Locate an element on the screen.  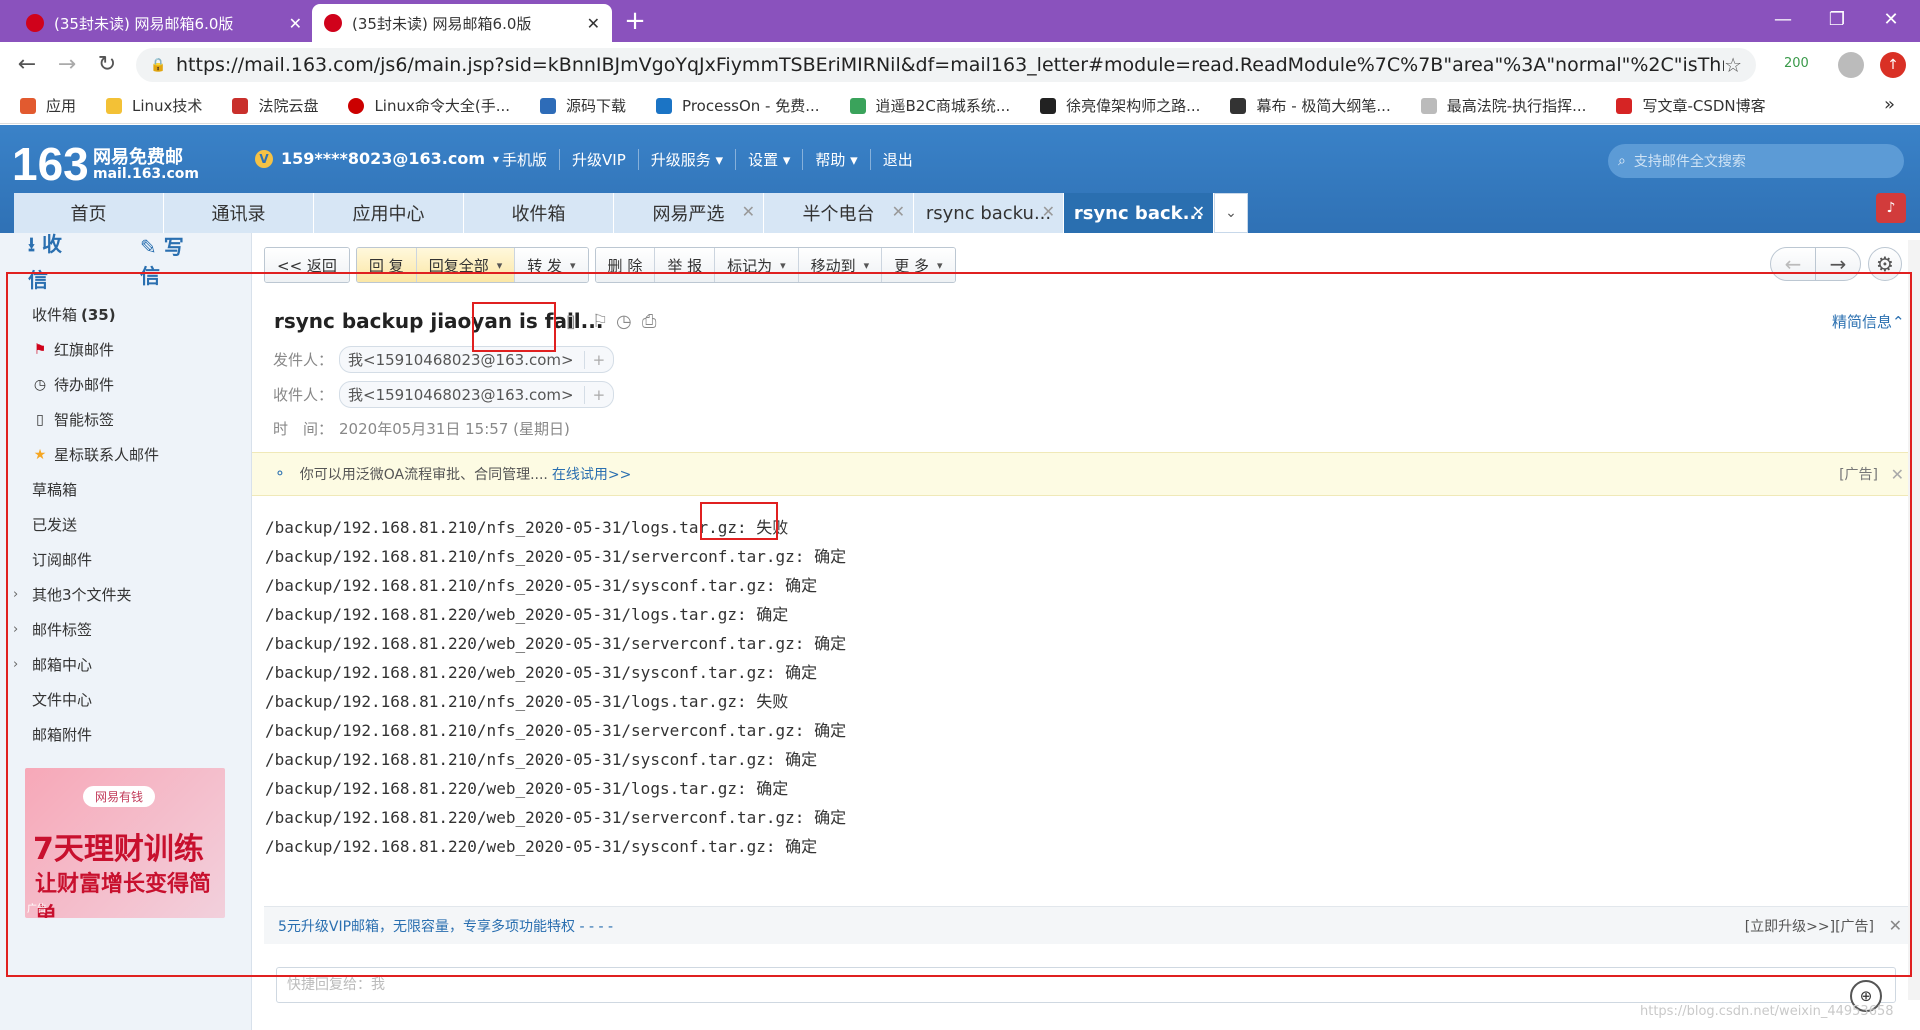
forward-arrow-icon: → is located at coordinates (67, 65).